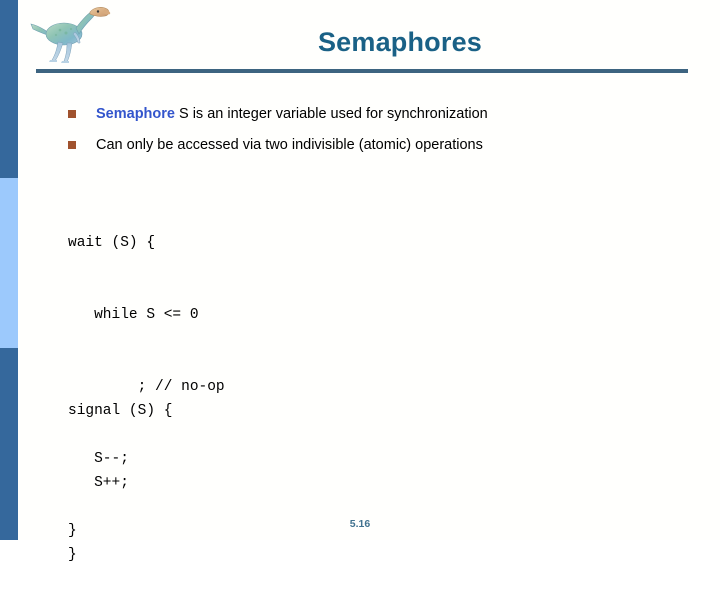 Image resolution: width=720 pixels, height=615 pixels. I want to click on code-line: wait (S) {, so click(112, 243).